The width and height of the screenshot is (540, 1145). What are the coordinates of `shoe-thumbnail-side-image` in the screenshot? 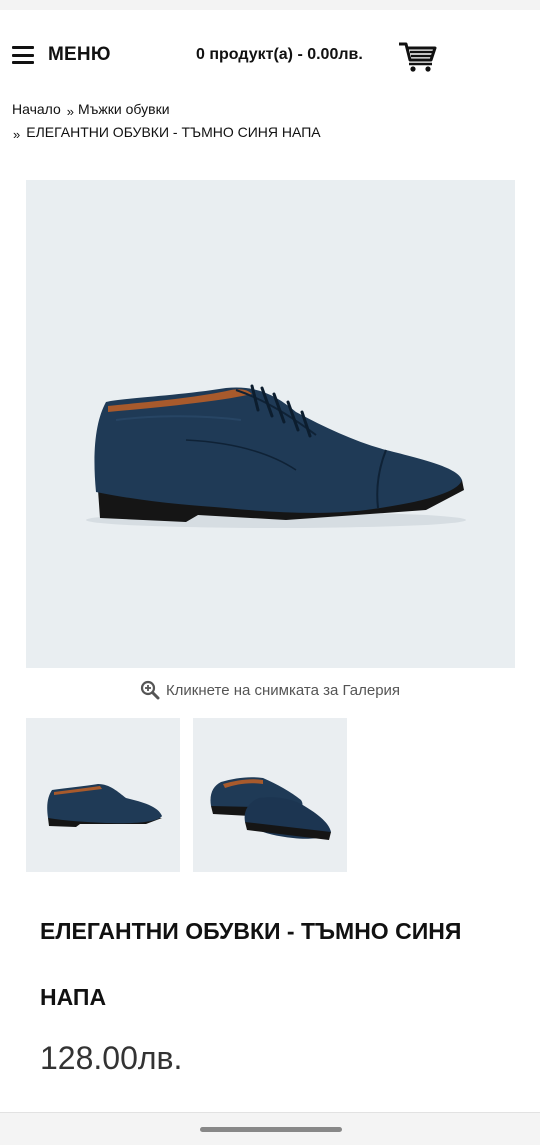 It's located at (104, 805).